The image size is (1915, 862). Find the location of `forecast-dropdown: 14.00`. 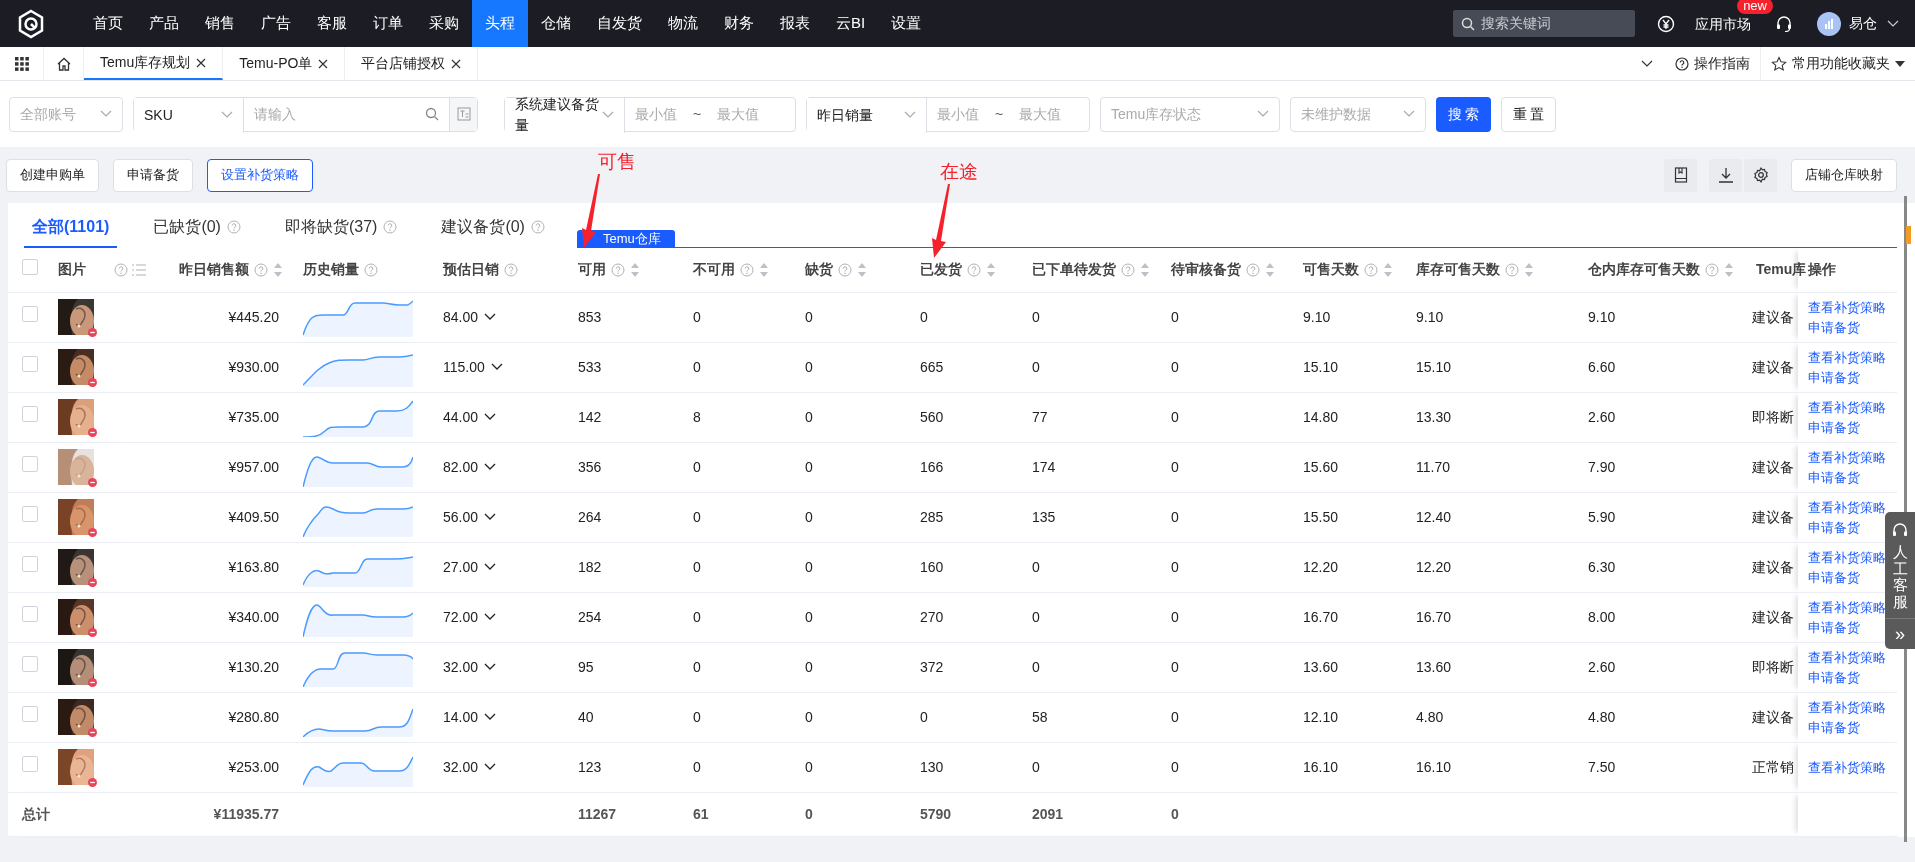

forecast-dropdown: 14.00 is located at coordinates (470, 717).